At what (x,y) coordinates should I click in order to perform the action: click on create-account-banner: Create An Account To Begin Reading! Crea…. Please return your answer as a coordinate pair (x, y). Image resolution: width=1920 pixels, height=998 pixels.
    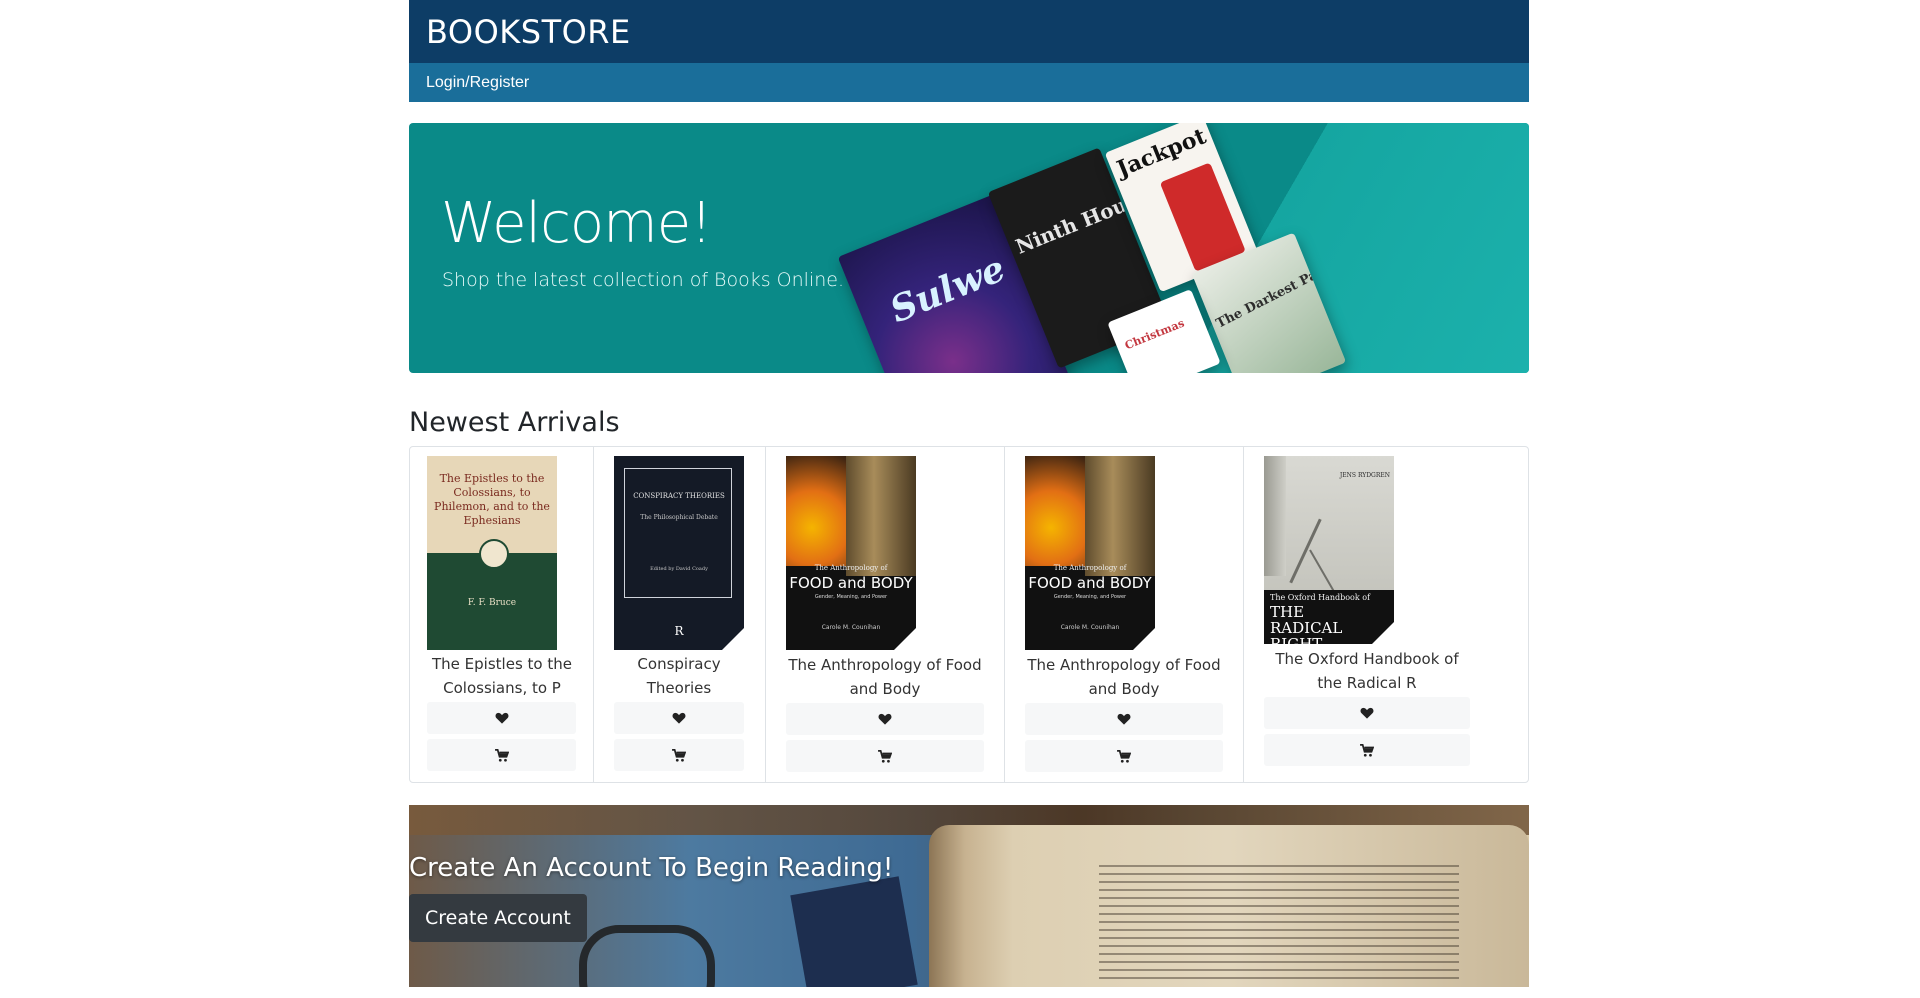
    Looking at the image, I should click on (969, 896).